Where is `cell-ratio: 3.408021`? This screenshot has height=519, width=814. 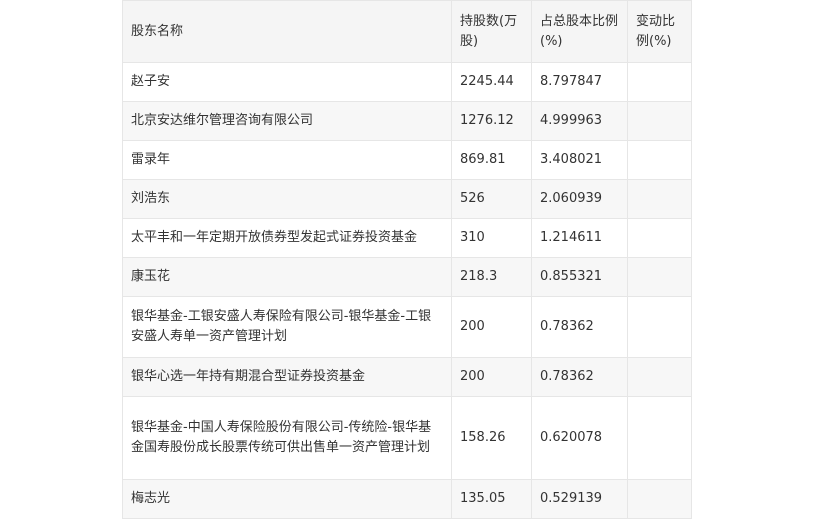 cell-ratio: 3.408021 is located at coordinates (579, 160).